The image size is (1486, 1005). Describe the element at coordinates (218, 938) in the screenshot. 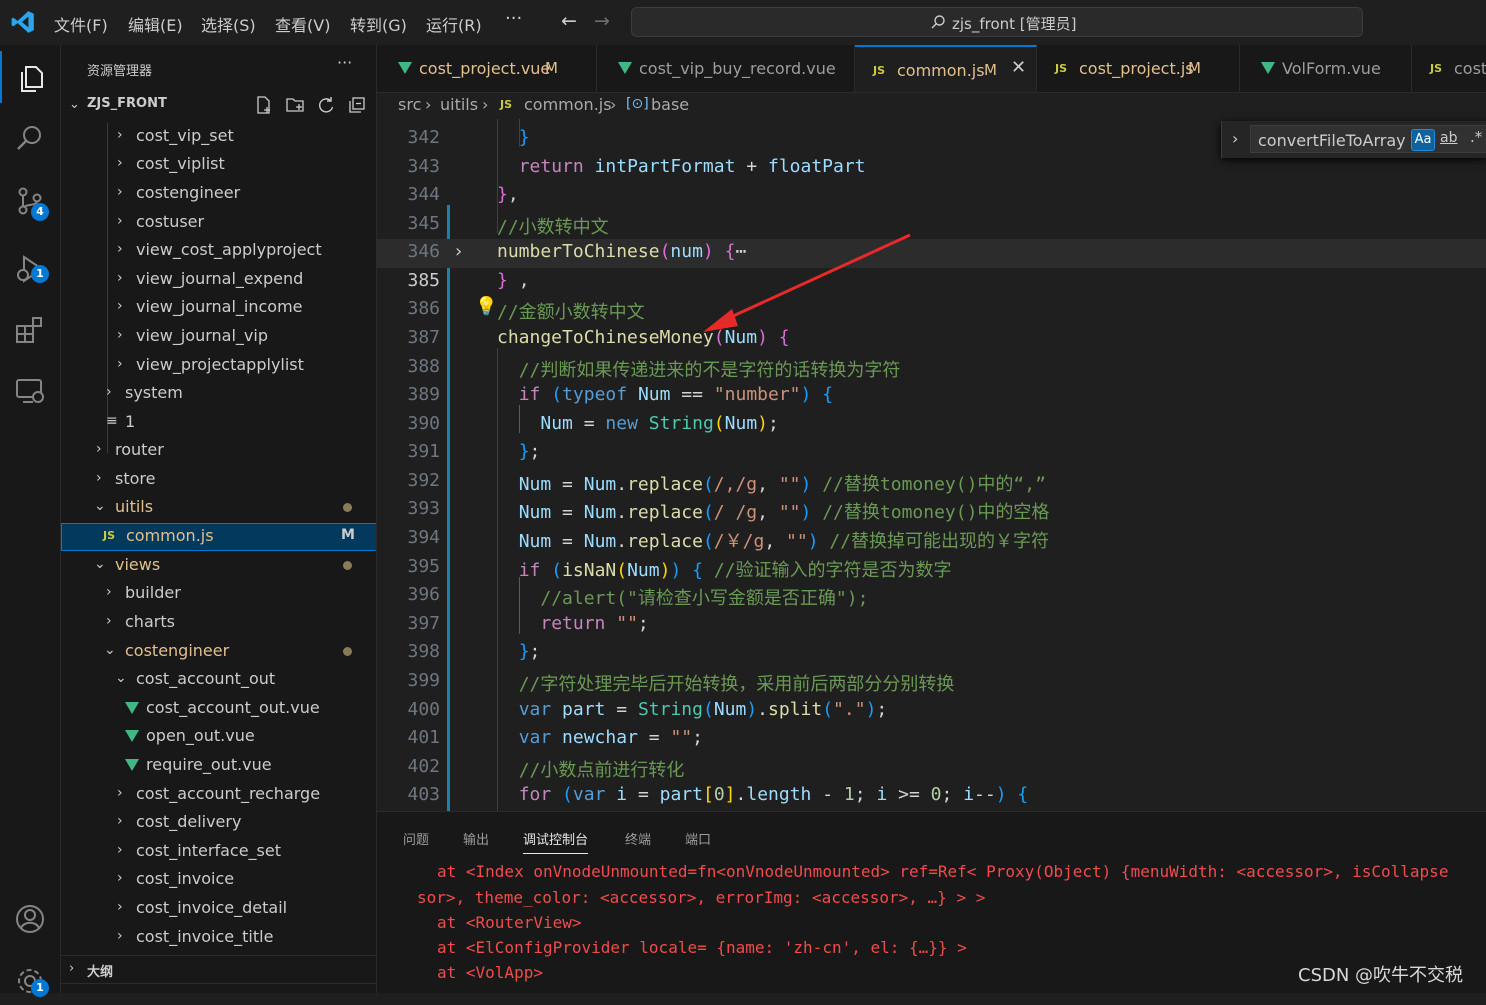

I see `tree-folder-cost-invoice-title: › cost_invoice_title` at that location.